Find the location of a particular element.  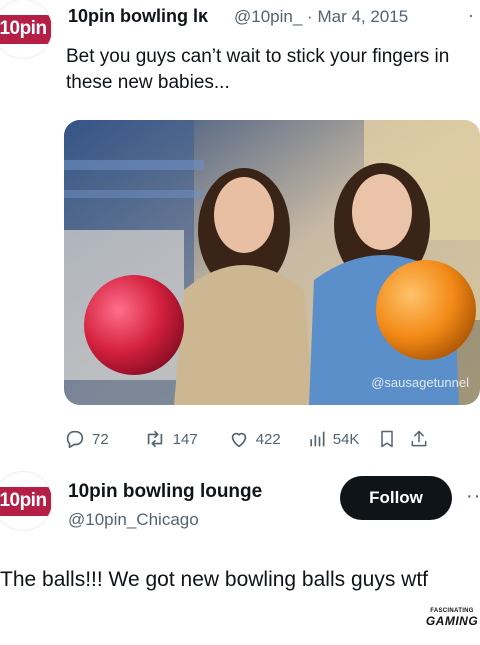

more-options-icon: ··· is located at coordinates (473, 496).